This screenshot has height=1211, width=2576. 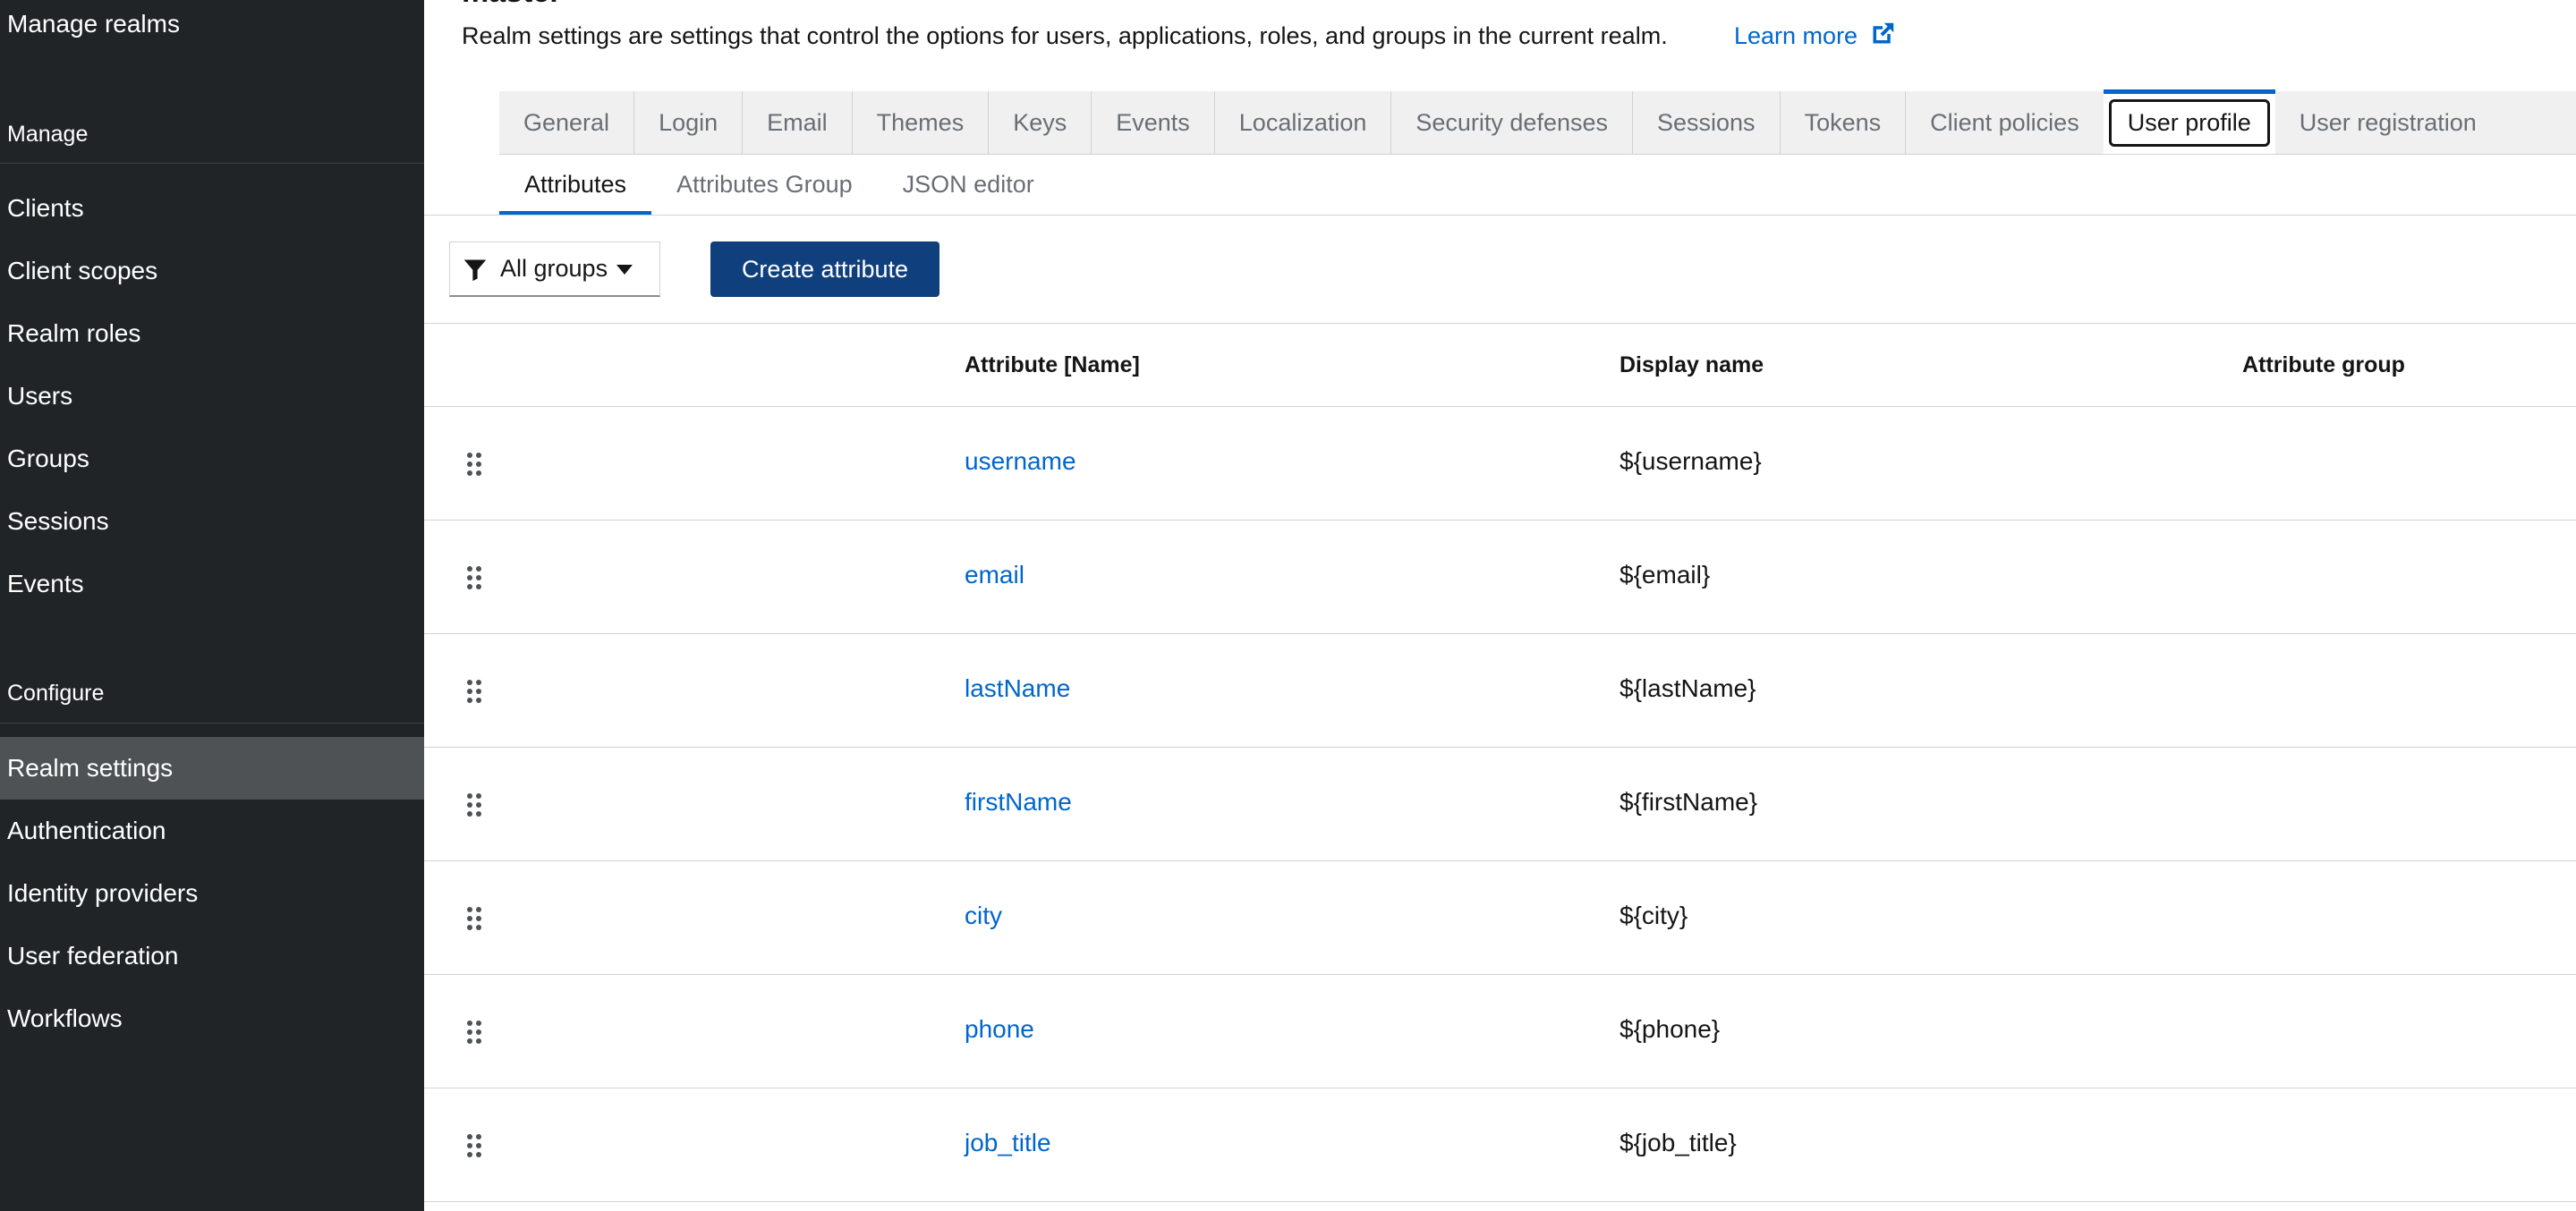 I want to click on group-filter-label: All groups, so click(x=554, y=268).